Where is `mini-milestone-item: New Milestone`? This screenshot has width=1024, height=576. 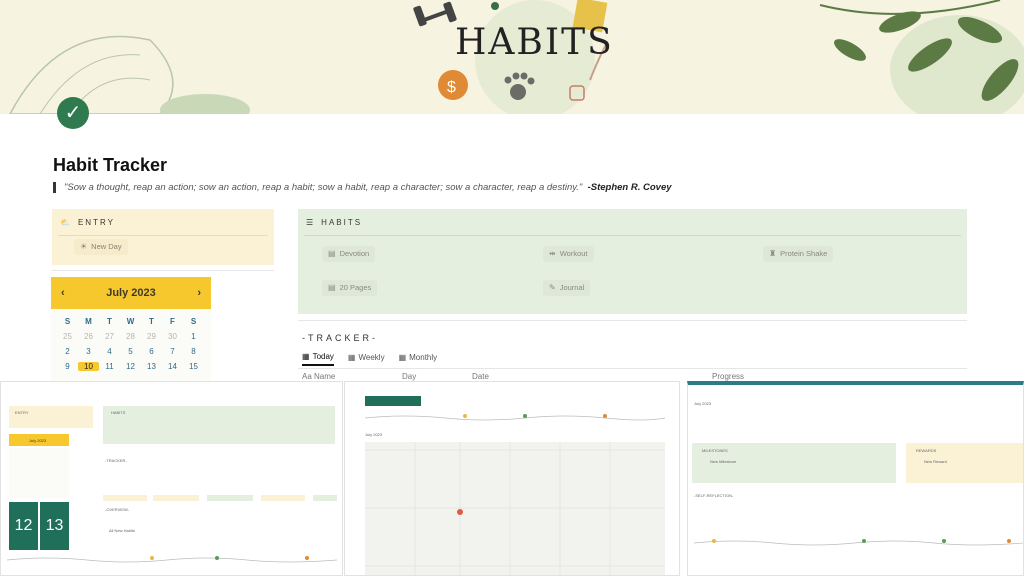
mini-milestone-item: New Milestone is located at coordinates (723, 461).